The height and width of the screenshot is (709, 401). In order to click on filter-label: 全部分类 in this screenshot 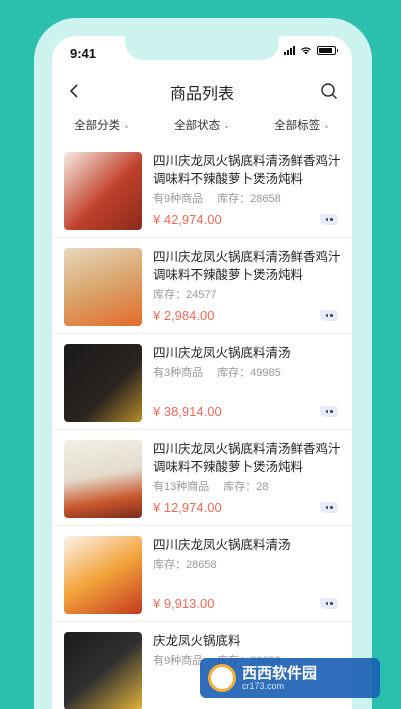, I will do `click(97, 126)`.